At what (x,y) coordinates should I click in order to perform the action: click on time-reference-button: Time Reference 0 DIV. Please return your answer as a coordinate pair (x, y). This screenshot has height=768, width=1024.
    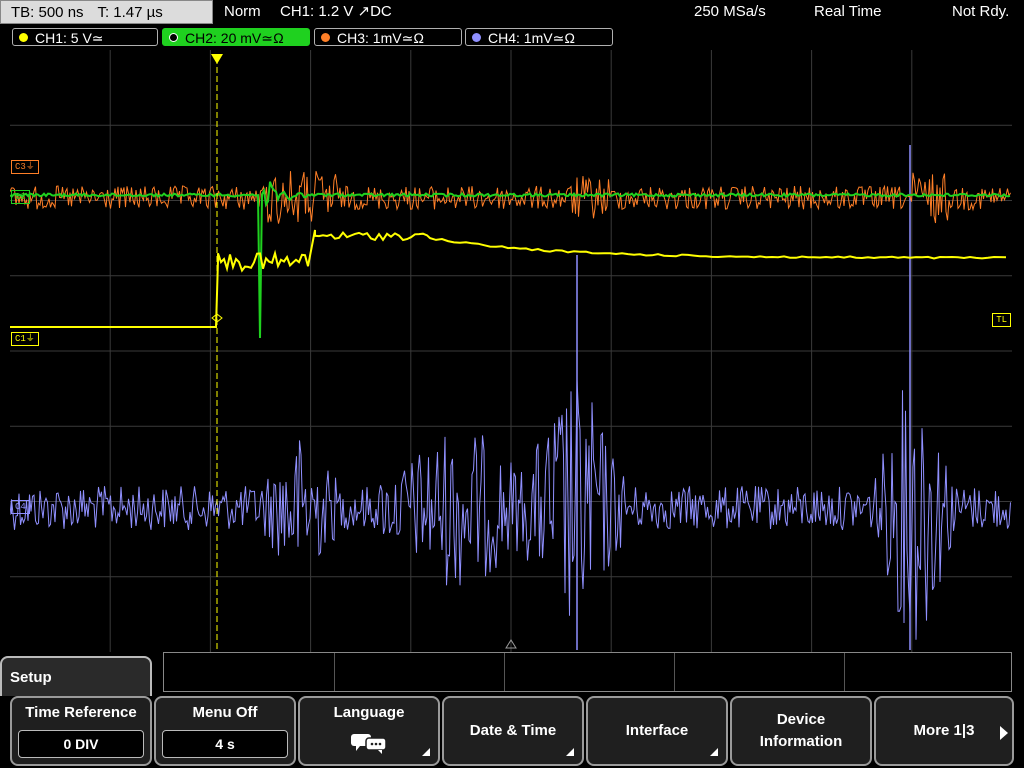
    Looking at the image, I should click on (81, 731).